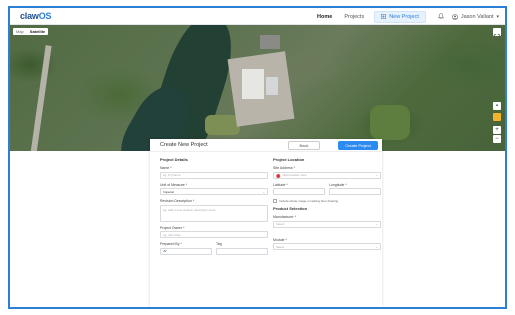  Describe the element at coordinates (284, 168) in the screenshot. I see `address-label: Site Address *` at that location.